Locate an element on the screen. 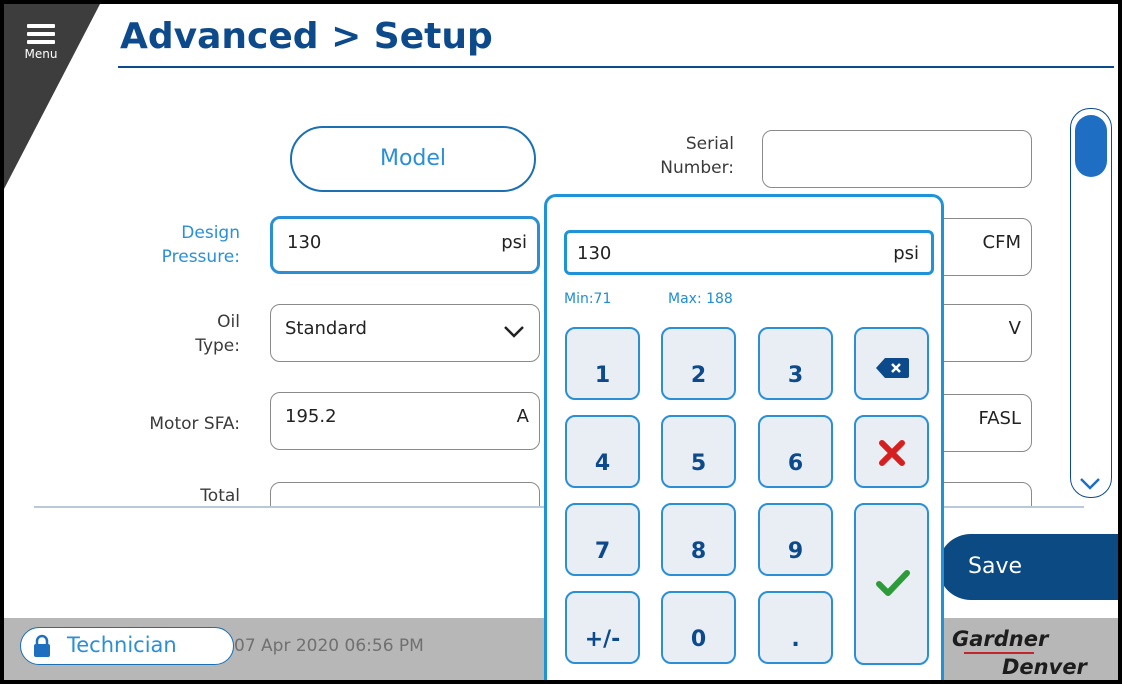  total-field is located at coordinates (405, 494).